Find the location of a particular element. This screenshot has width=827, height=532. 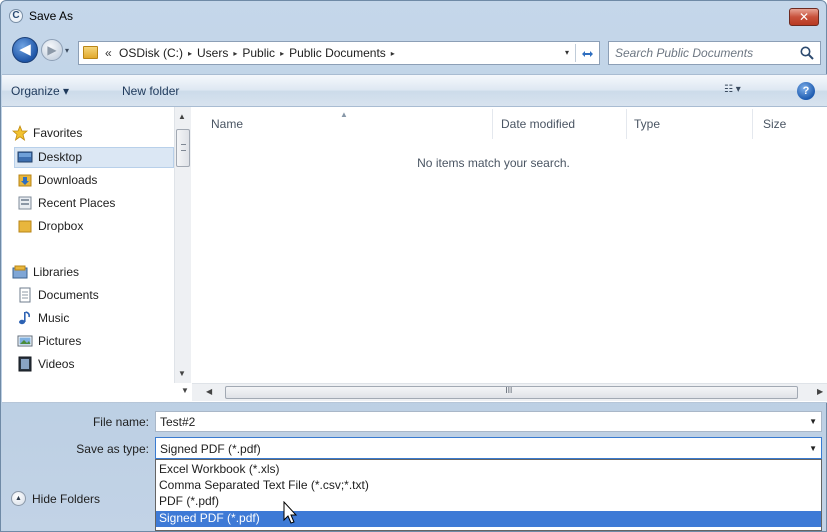

address-dropdown-button: ▾ is located at coordinates (567, 52).